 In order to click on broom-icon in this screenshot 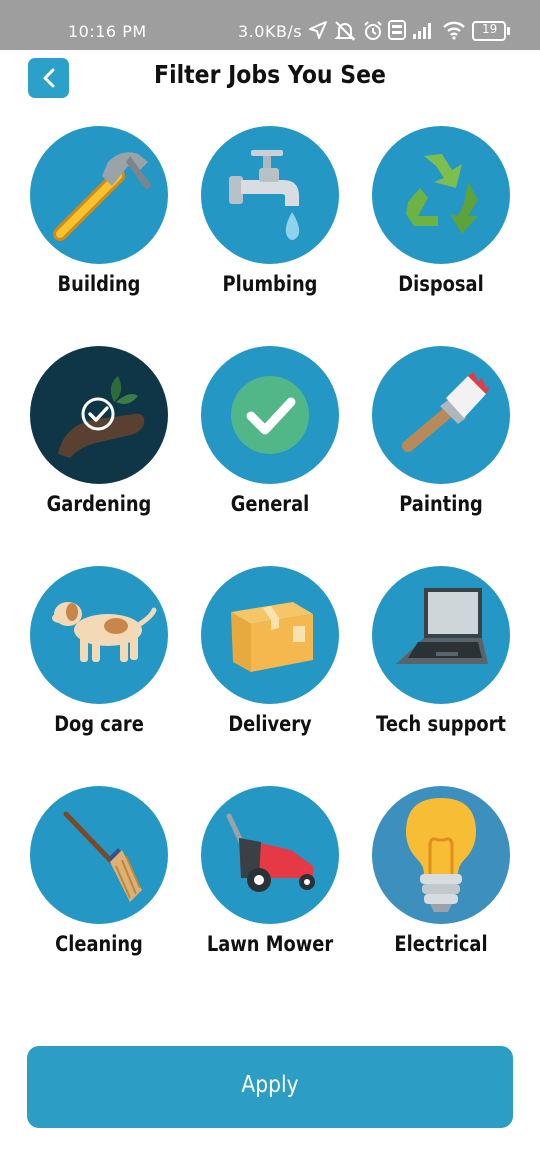, I will do `click(102, 856)`.